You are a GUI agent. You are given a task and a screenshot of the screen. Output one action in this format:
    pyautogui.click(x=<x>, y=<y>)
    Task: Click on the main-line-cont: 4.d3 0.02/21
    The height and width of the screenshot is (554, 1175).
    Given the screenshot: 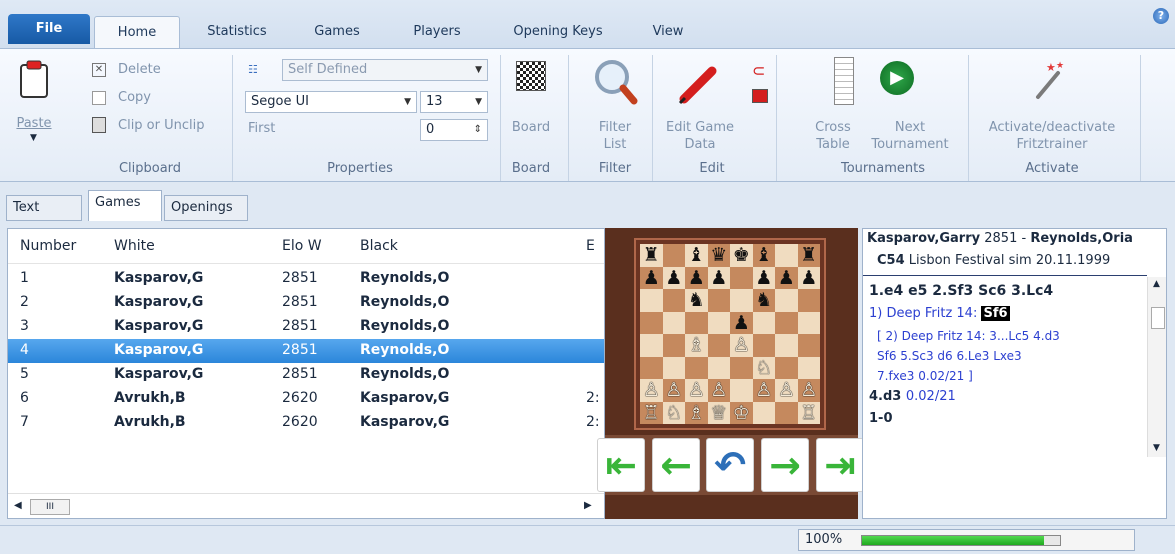 What is the action you would take?
    pyautogui.click(x=912, y=396)
    